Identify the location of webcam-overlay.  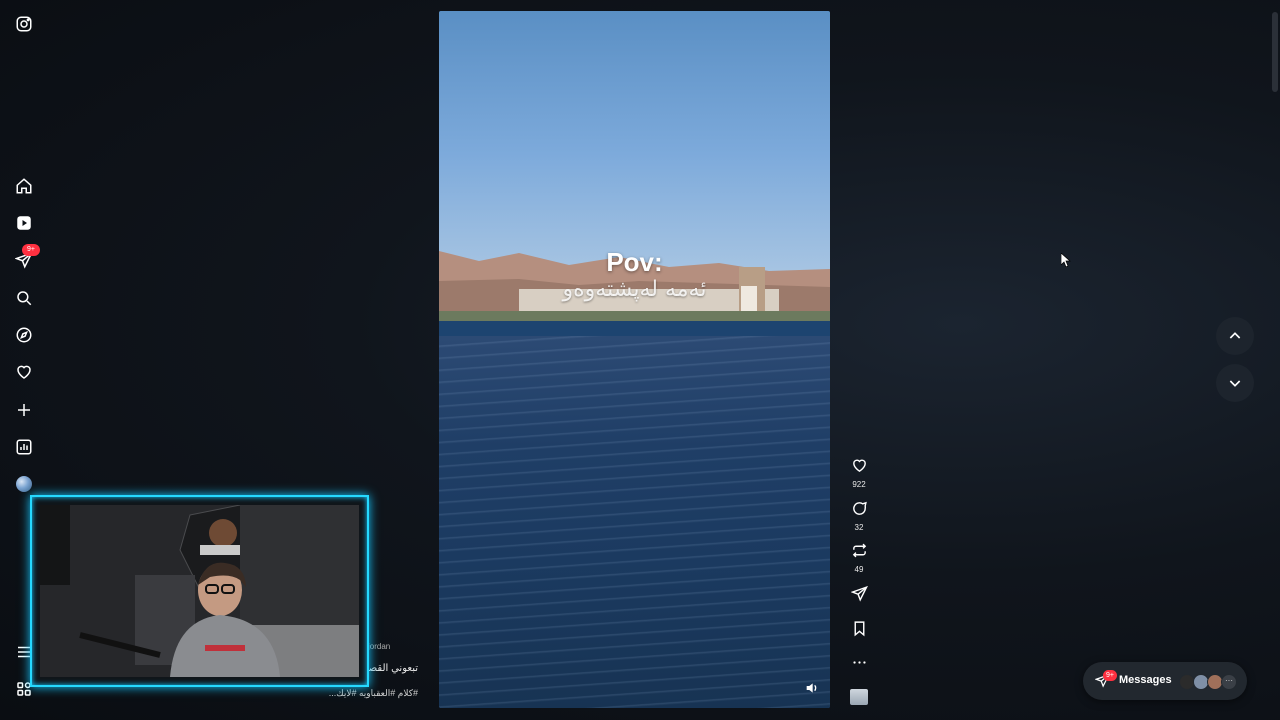
(199, 591).